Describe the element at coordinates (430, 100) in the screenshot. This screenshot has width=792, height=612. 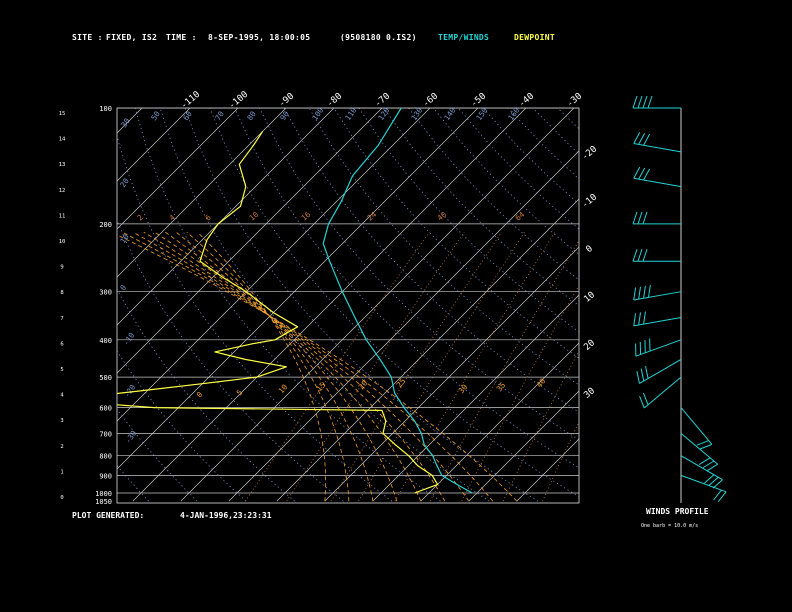
I see `temperature-tick-label: -60` at that location.